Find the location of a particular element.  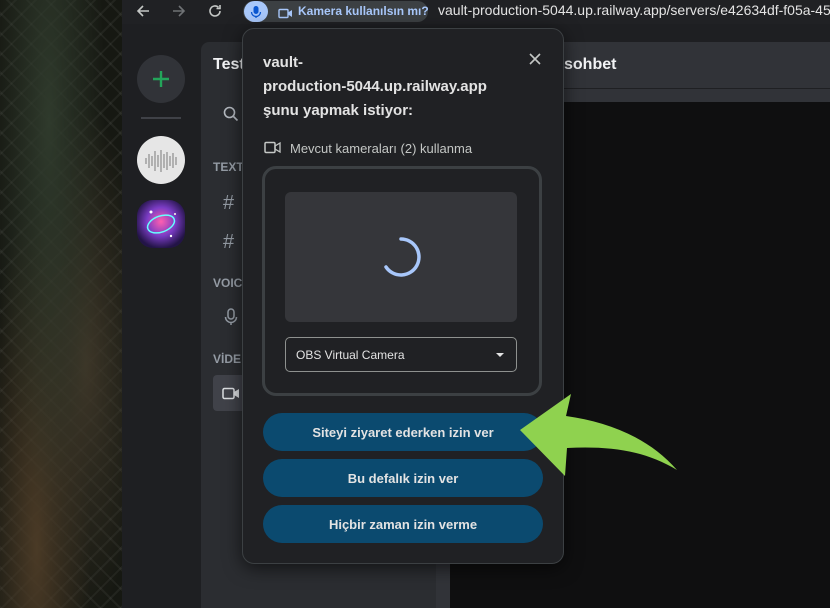

reload-icon is located at coordinates (215, 11).